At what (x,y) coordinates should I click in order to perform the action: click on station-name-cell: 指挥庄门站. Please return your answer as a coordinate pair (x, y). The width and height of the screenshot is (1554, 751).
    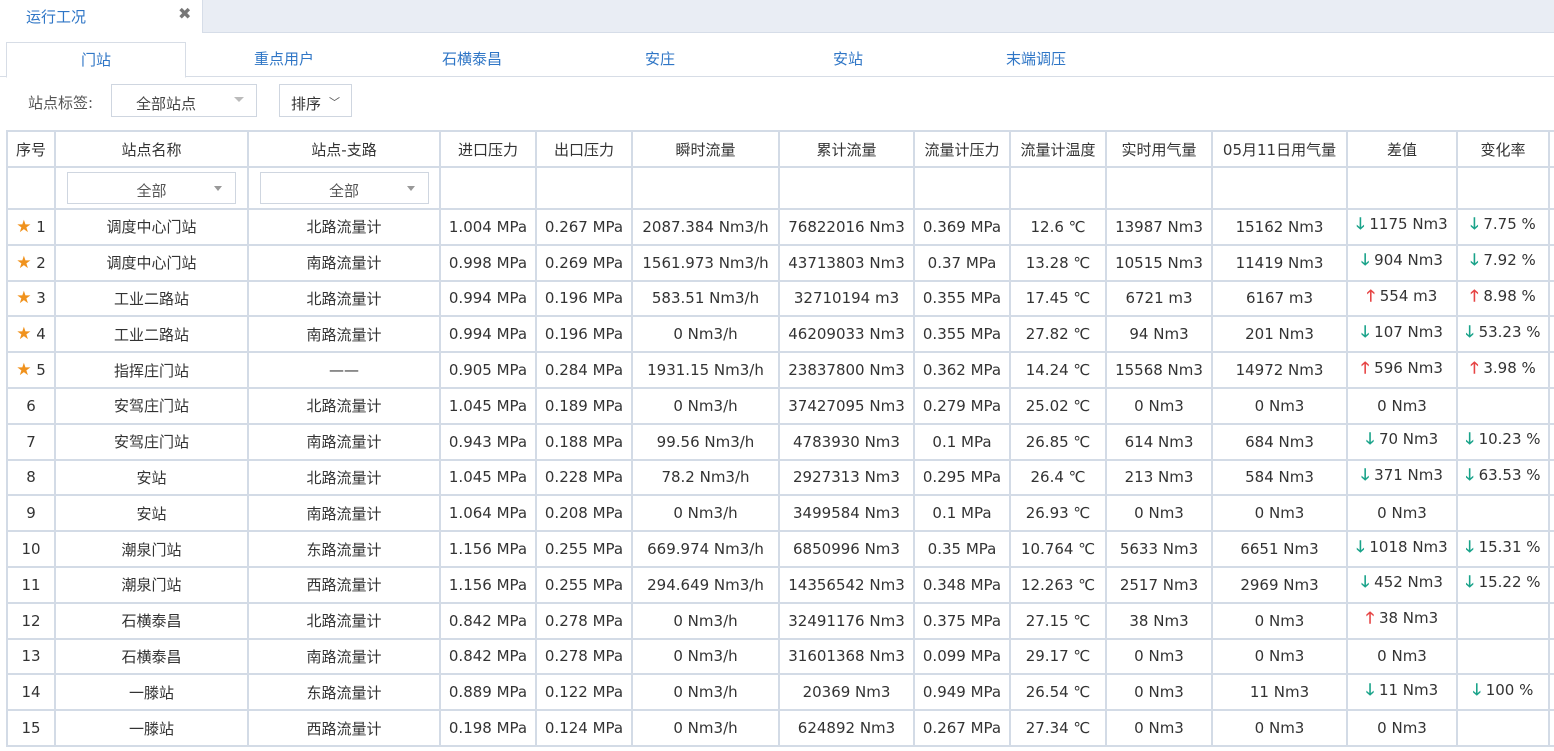
    Looking at the image, I should click on (151, 370).